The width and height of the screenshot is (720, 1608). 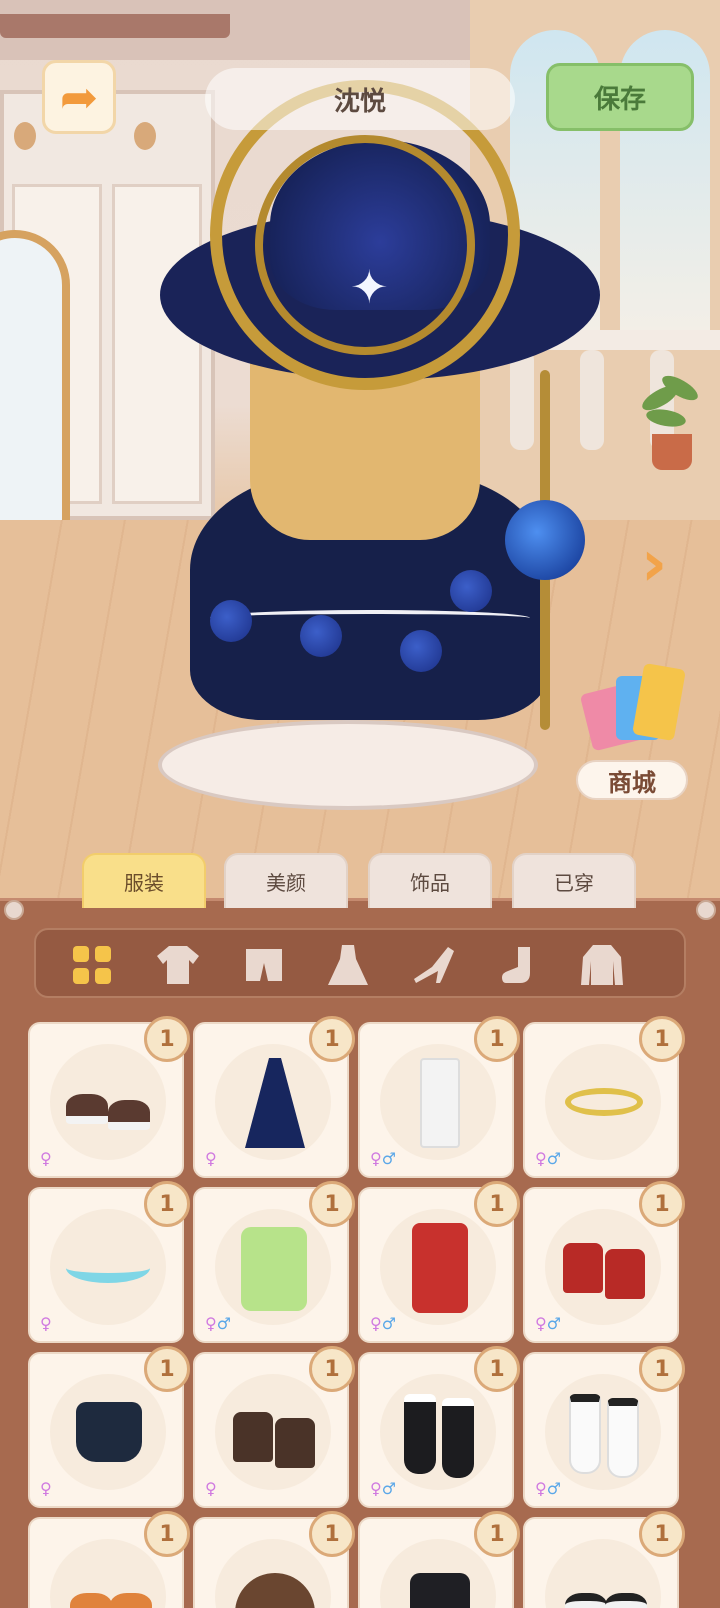 What do you see at coordinates (369, 287) in the screenshot?
I see `sparkle-icon: ✦` at bounding box center [369, 287].